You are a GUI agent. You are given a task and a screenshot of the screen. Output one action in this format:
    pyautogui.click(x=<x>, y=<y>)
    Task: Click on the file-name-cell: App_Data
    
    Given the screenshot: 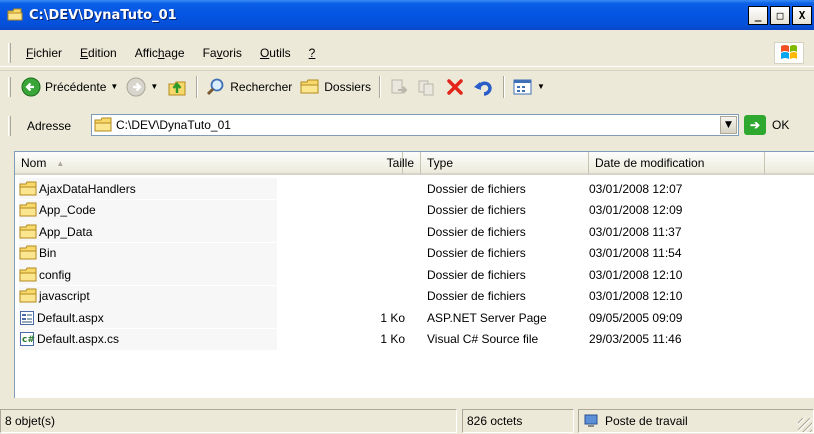 What is the action you would take?
    pyautogui.click(x=148, y=231)
    